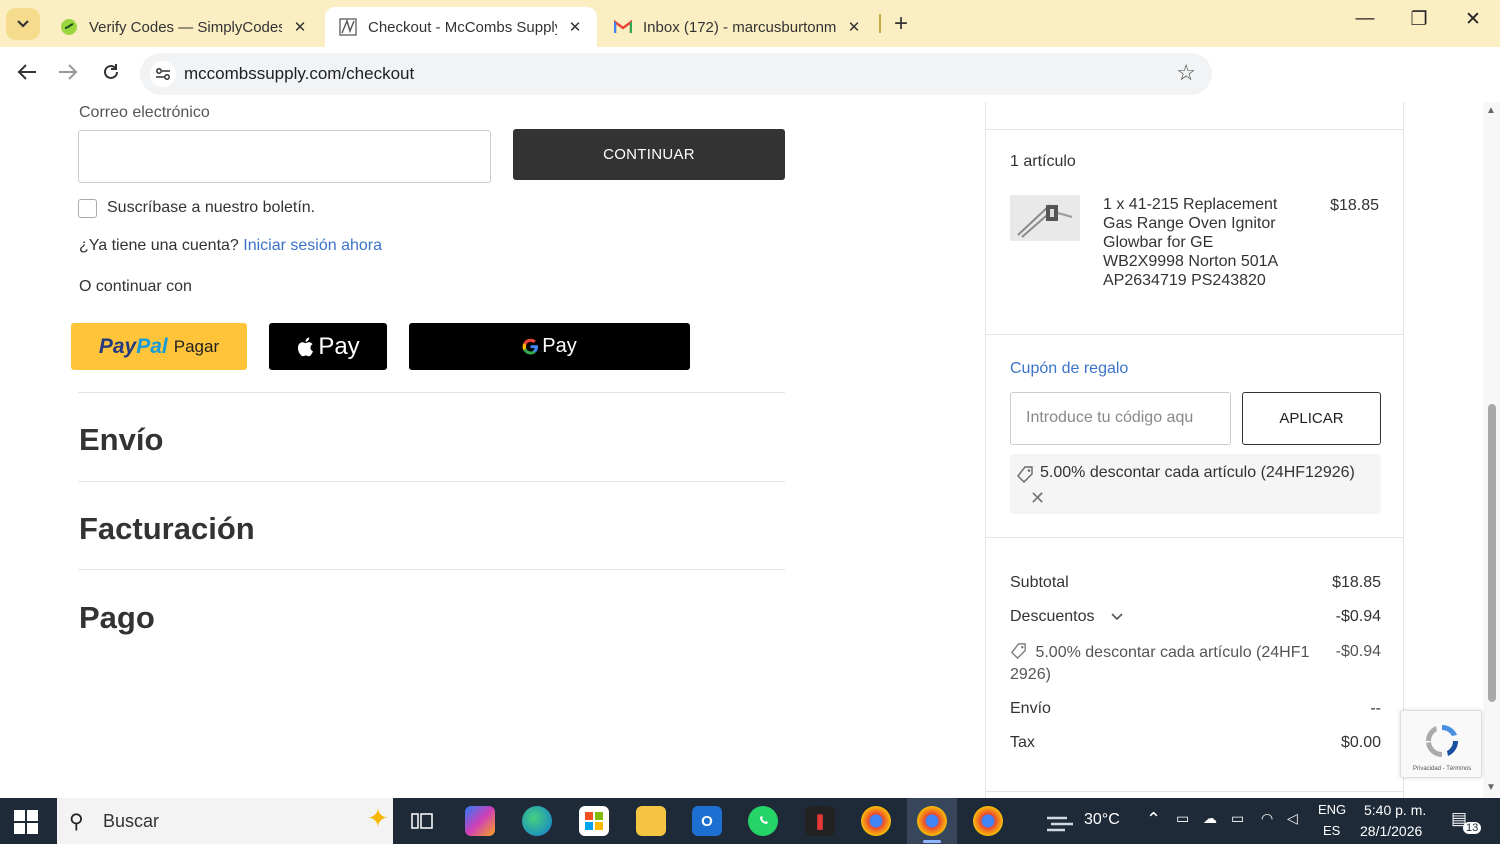 This screenshot has height=844, width=1500. Describe the element at coordinates (932, 821) in the screenshot. I see `chrome-profile-m-icon` at that location.